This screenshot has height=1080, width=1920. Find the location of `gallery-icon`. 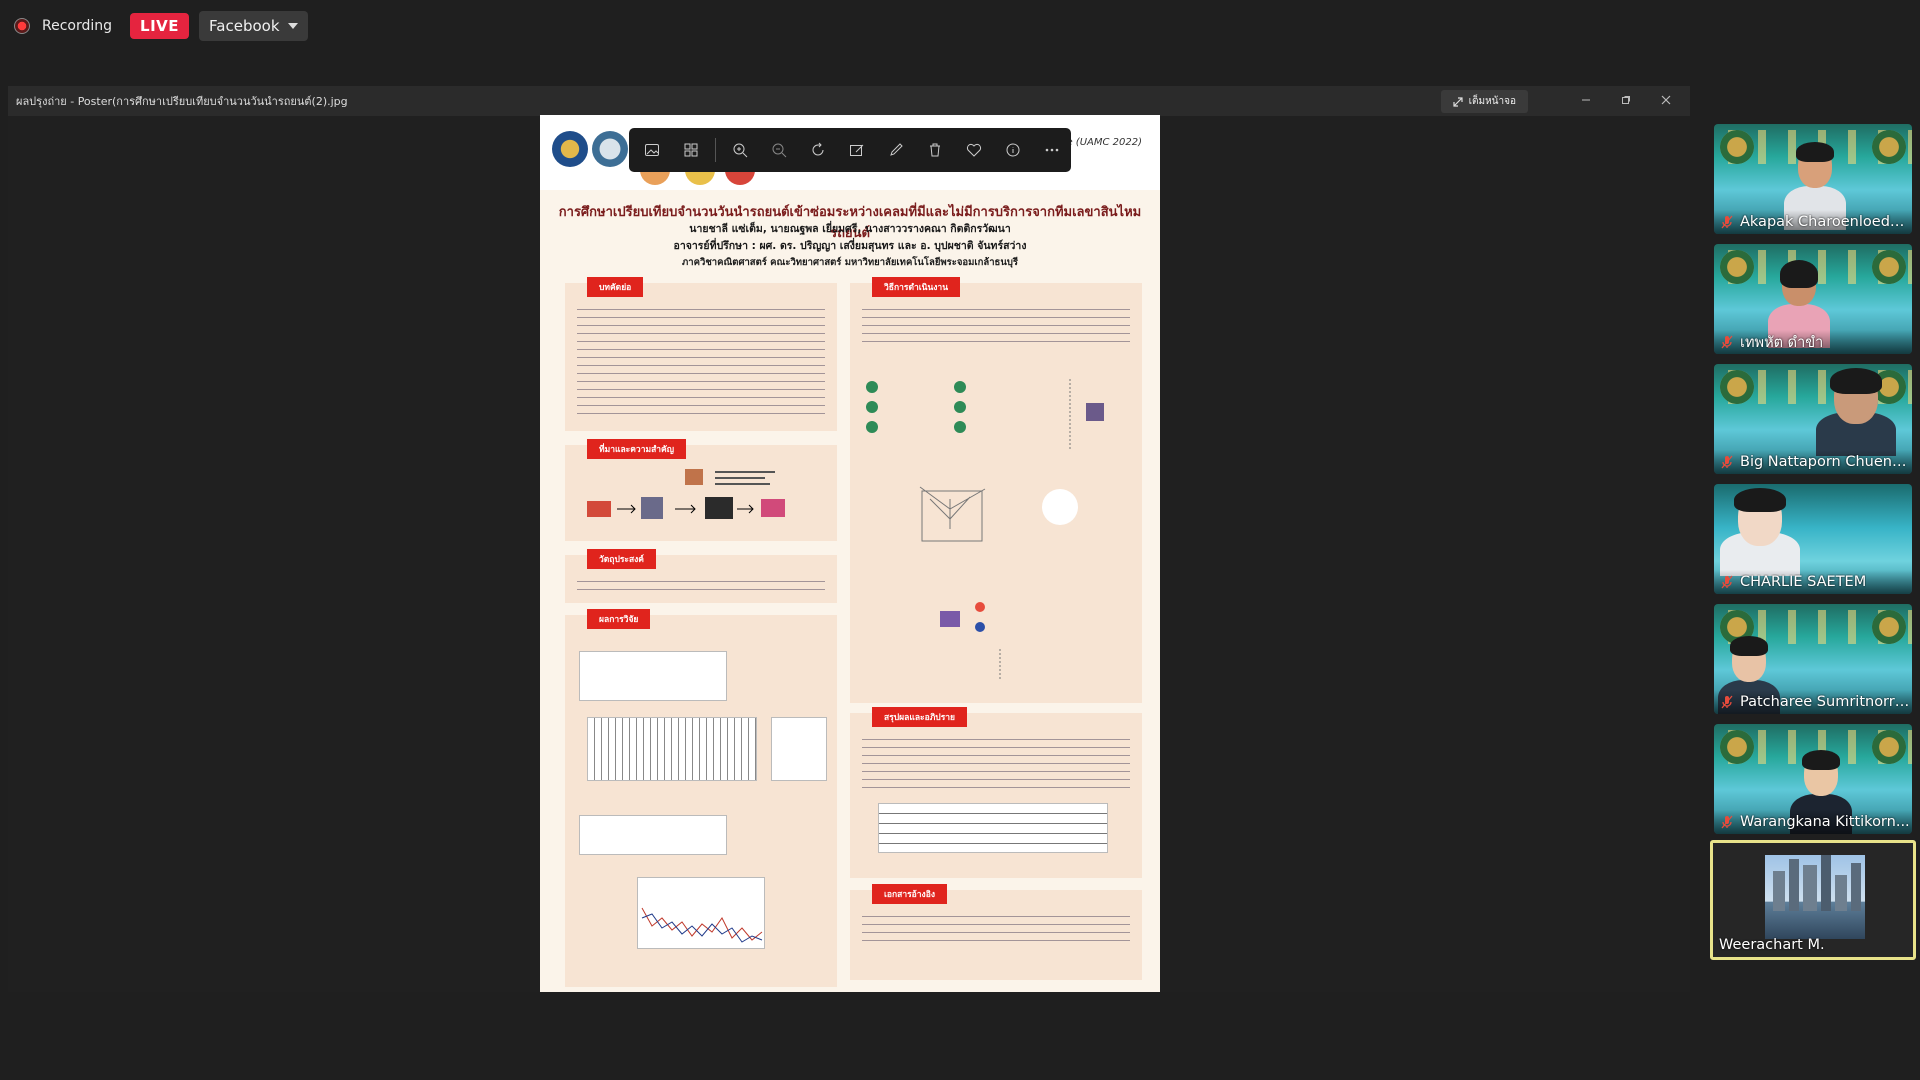

gallery-icon is located at coordinates (691, 150).